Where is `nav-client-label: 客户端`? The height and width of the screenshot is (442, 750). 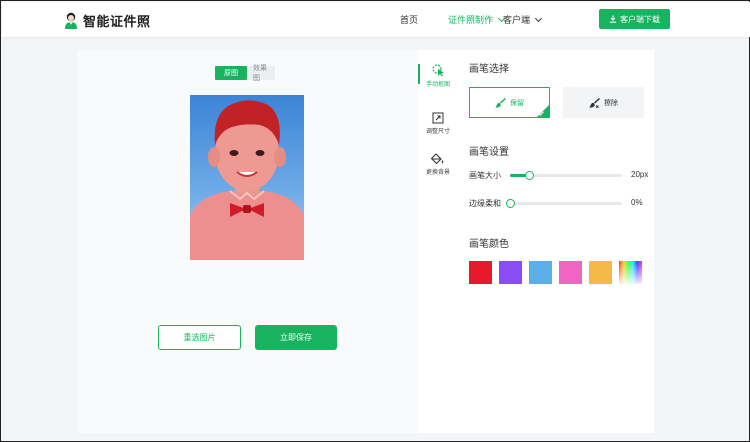 nav-client-label: 客户端 is located at coordinates (517, 20).